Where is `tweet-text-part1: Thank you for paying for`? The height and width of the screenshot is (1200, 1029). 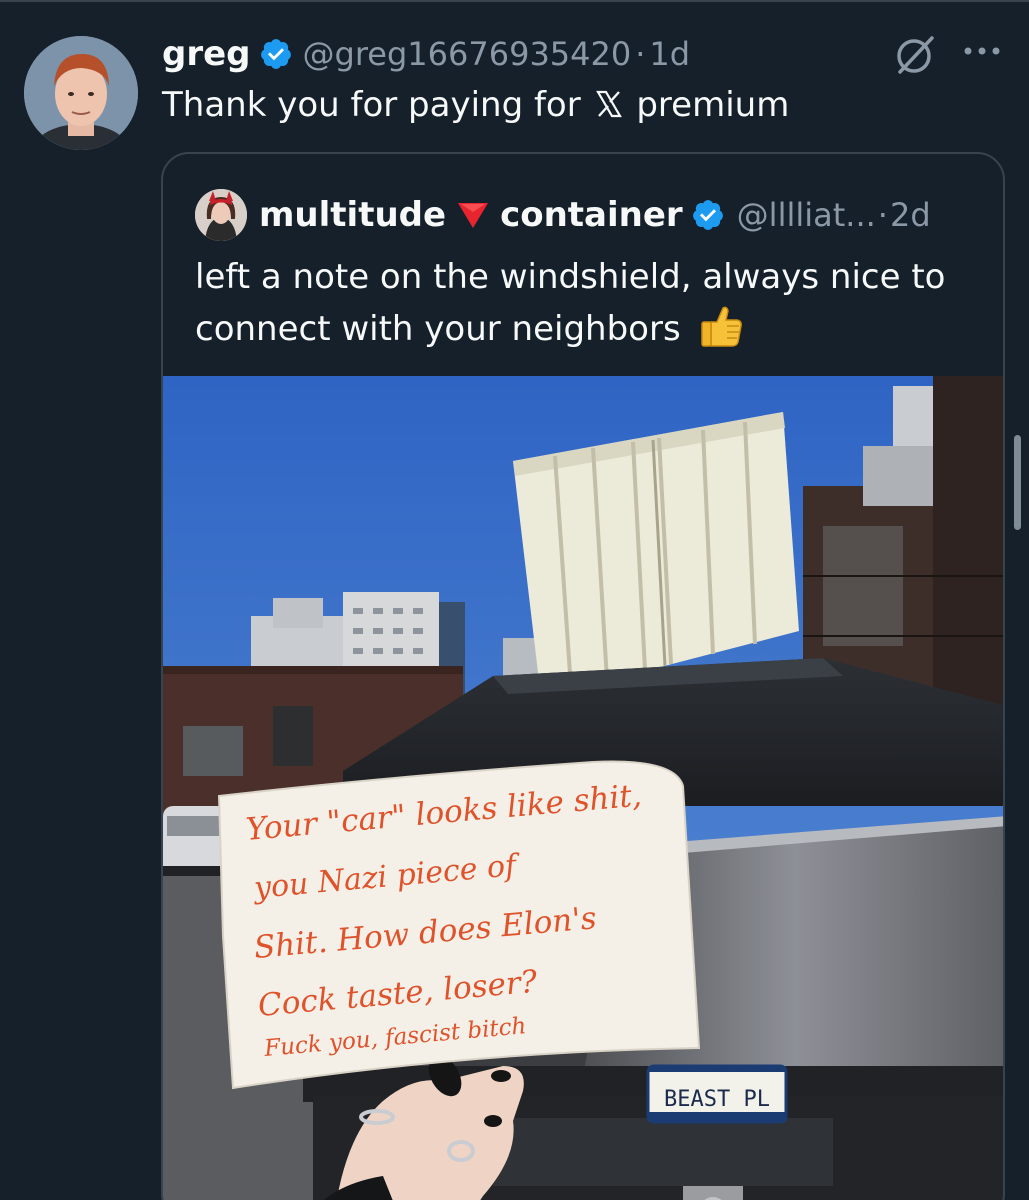 tweet-text-part1: Thank you for paying for is located at coordinates (371, 105).